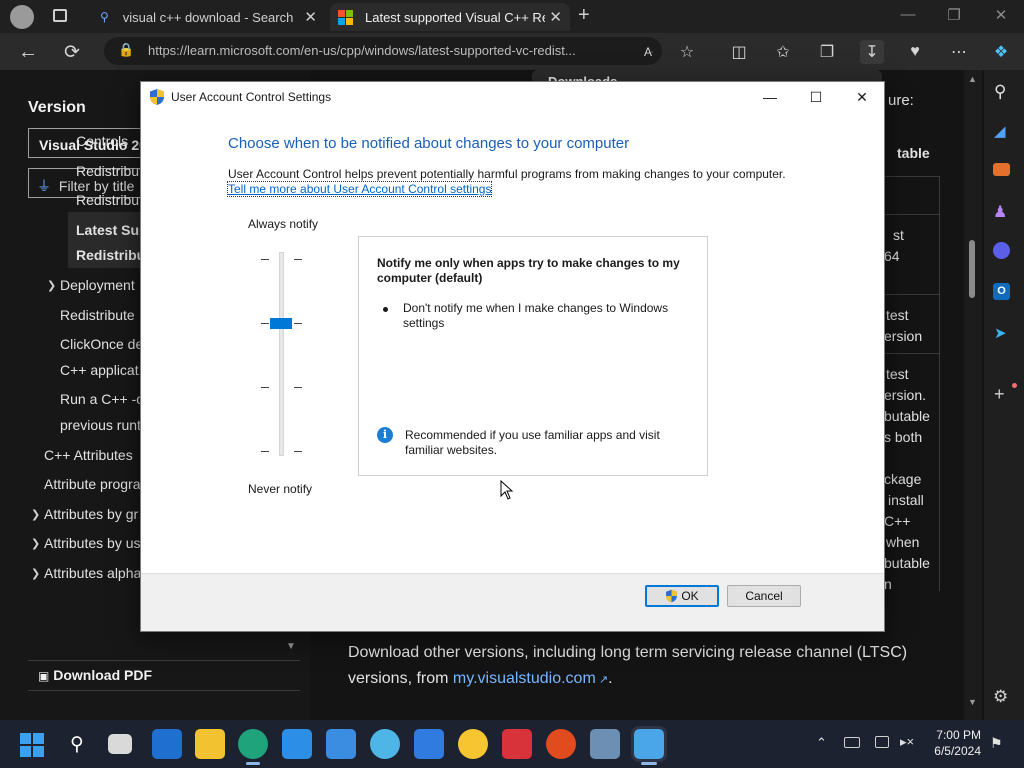 The image size is (1024, 768). I want to click on downloads-icon: ↧, so click(872, 52).